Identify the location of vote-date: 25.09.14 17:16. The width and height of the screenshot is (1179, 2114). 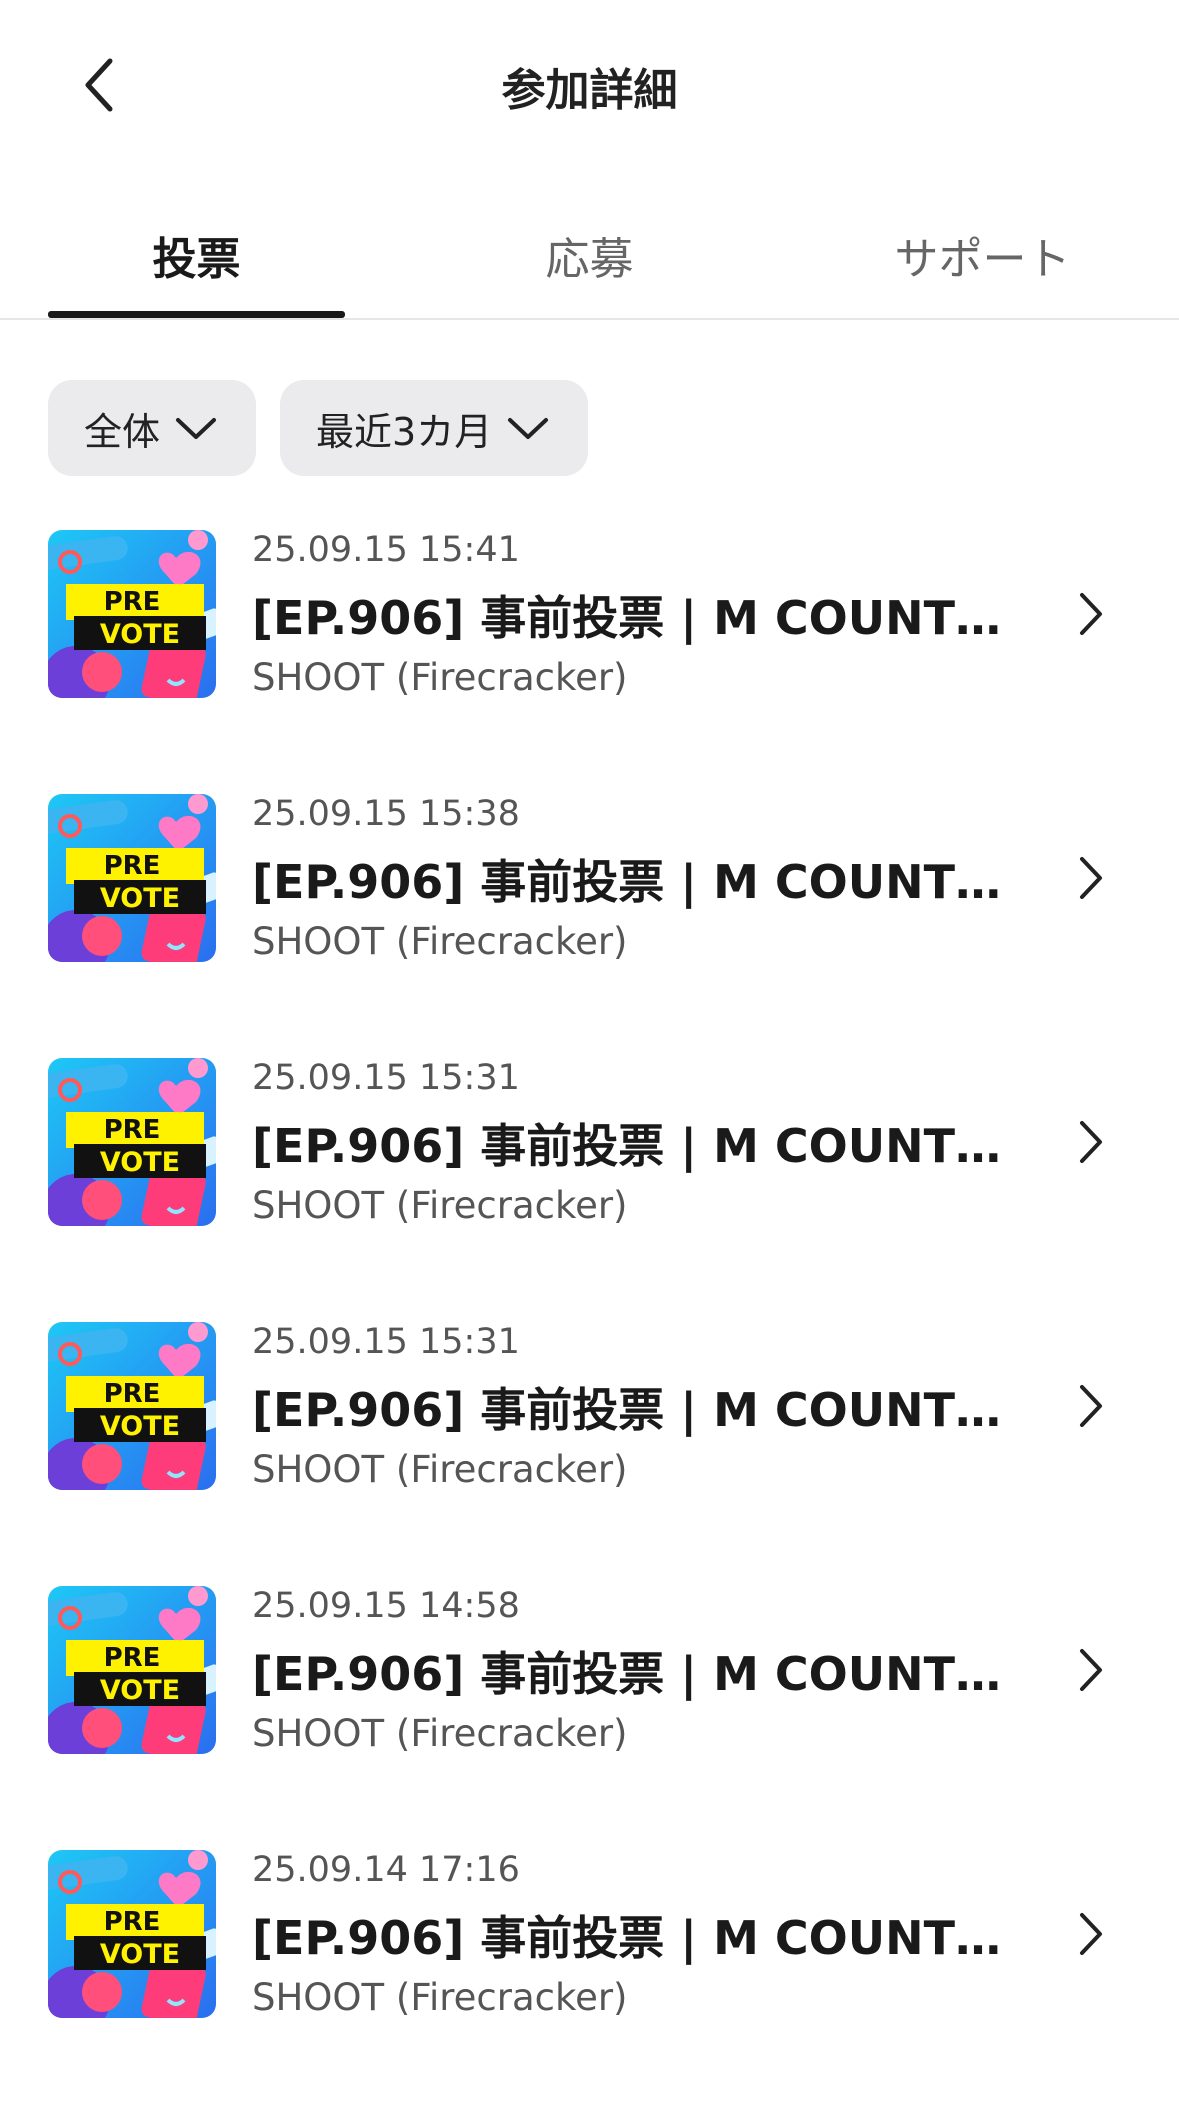
(386, 1870).